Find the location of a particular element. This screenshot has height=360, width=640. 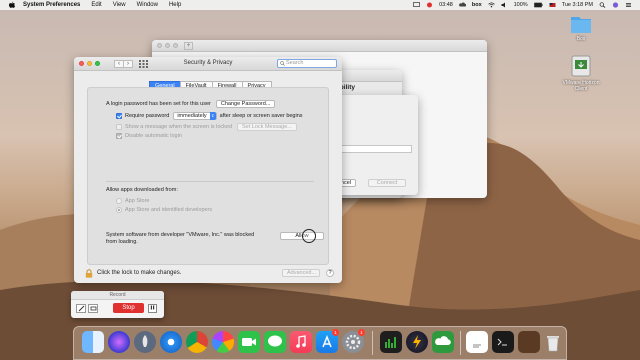

cast-icon is located at coordinates (416, 5).